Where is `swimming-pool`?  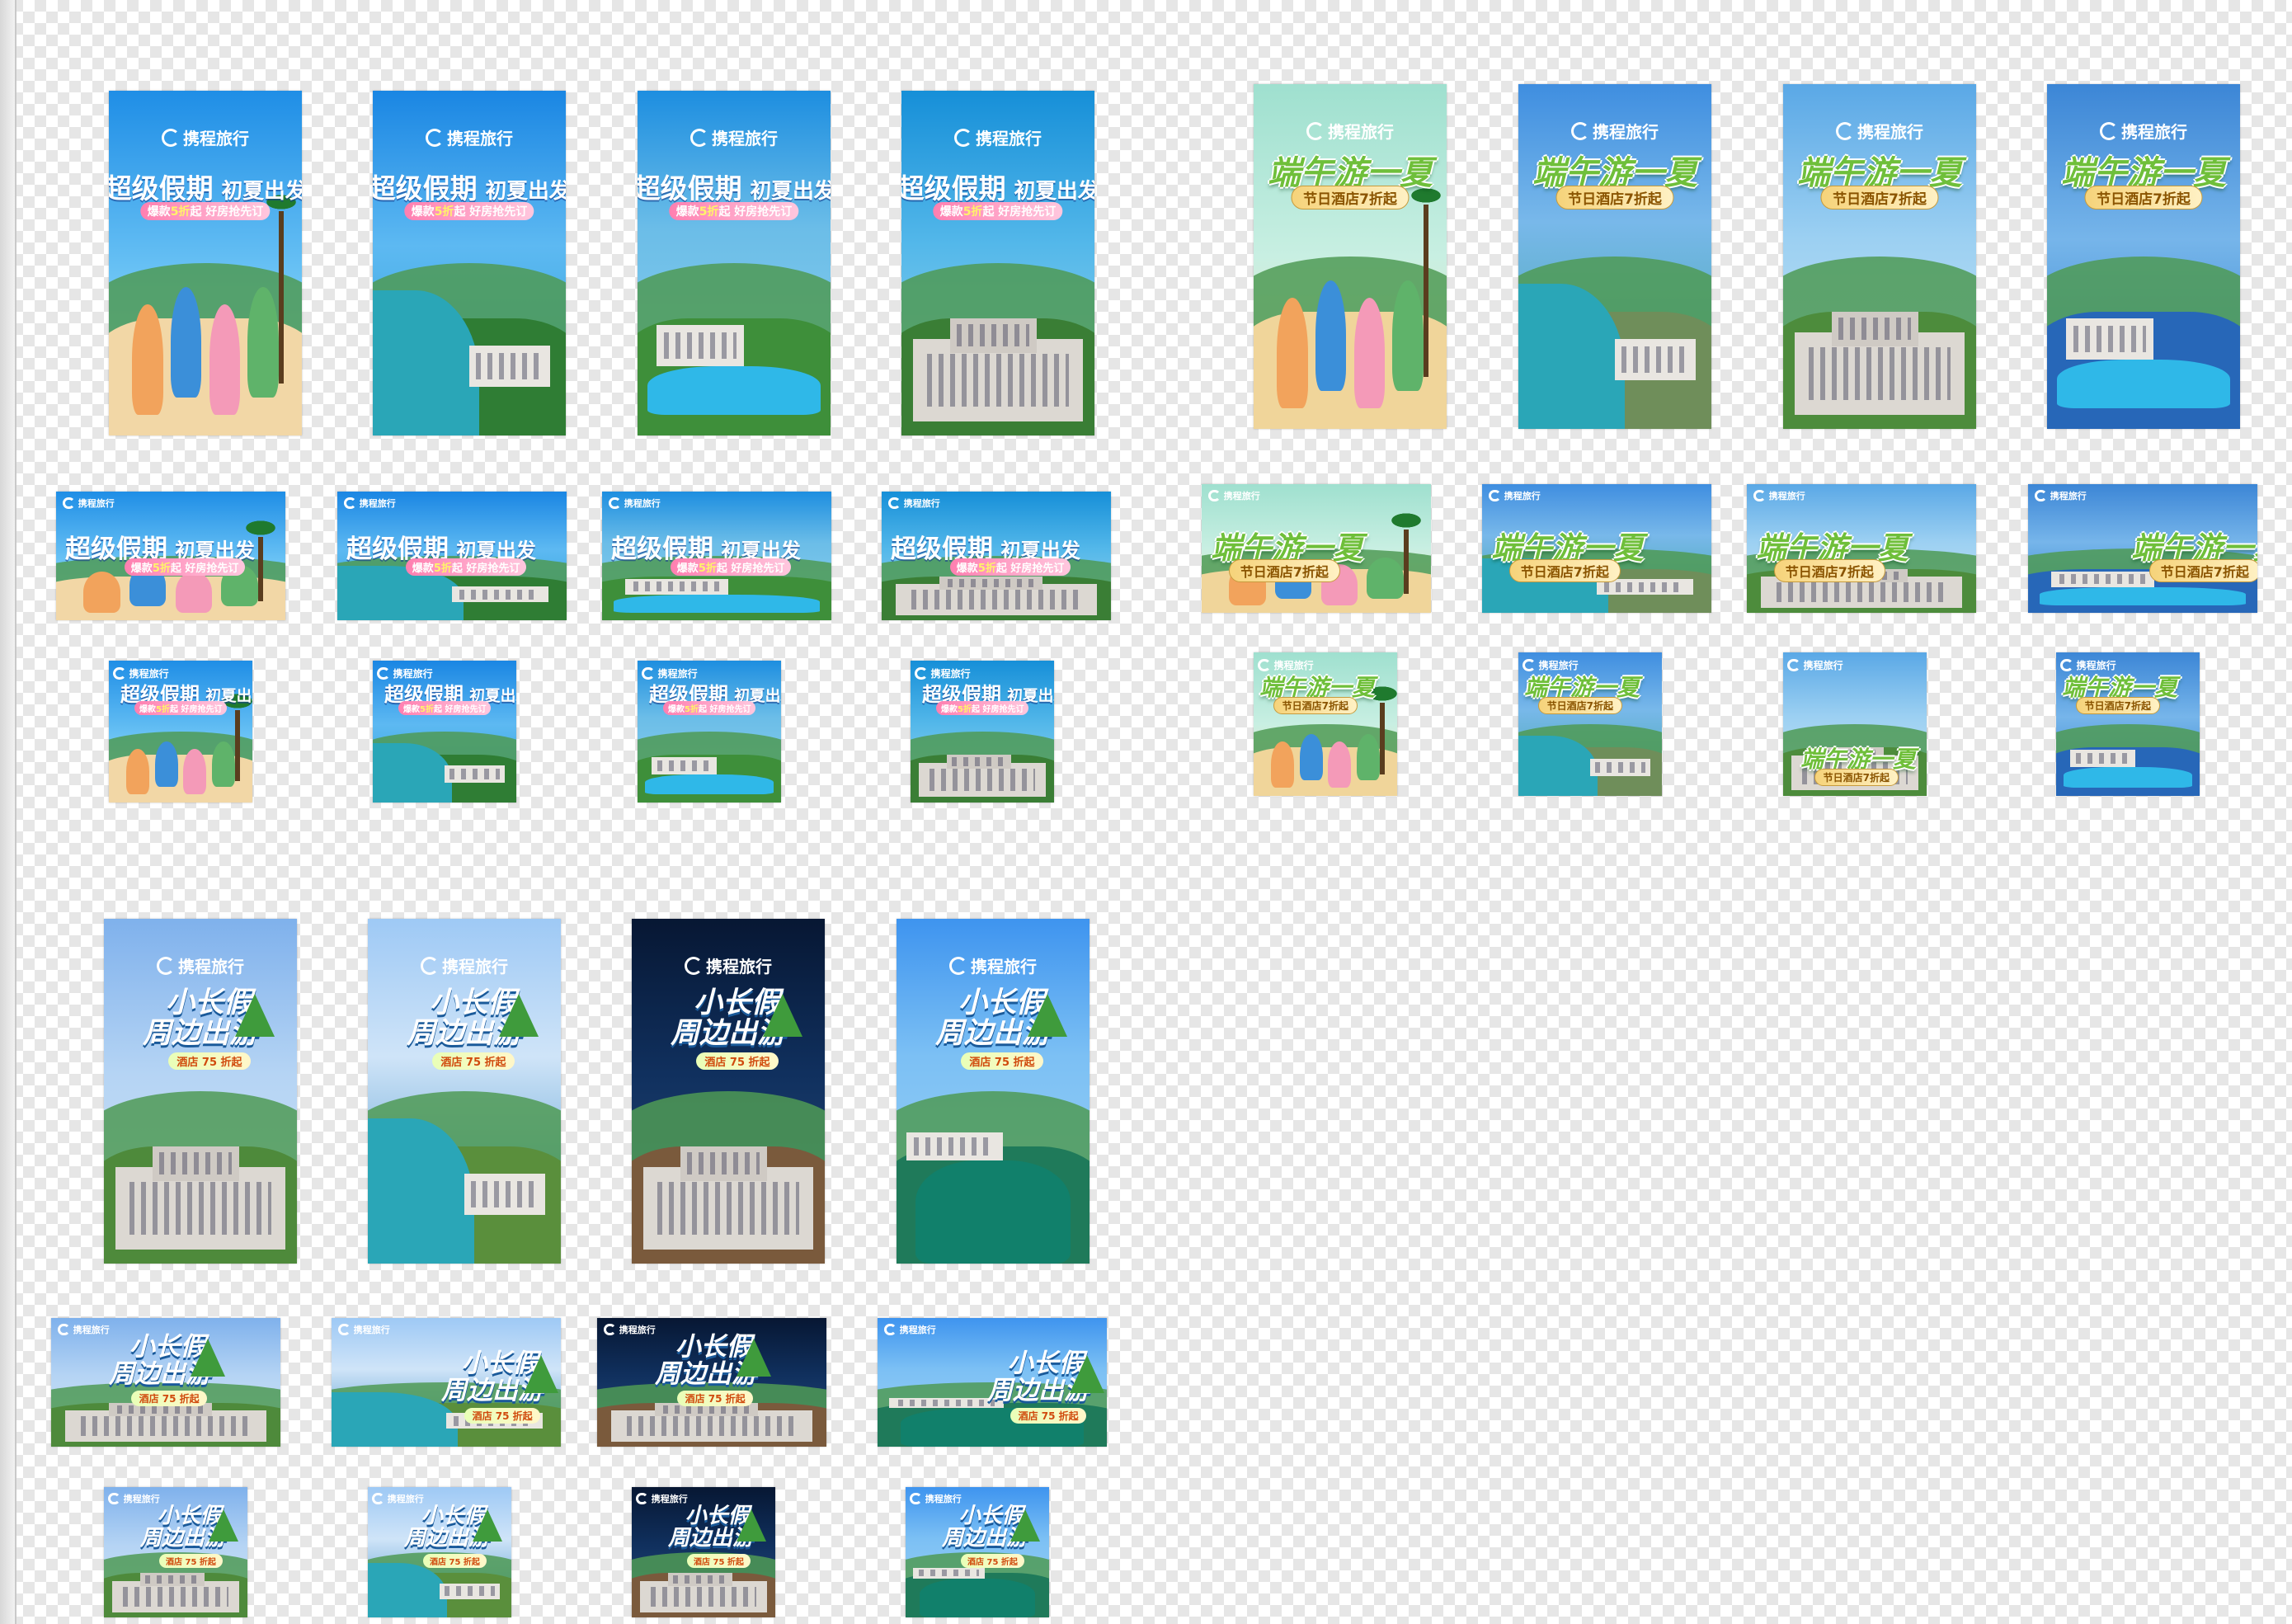
swimming-pool is located at coordinates (734, 390).